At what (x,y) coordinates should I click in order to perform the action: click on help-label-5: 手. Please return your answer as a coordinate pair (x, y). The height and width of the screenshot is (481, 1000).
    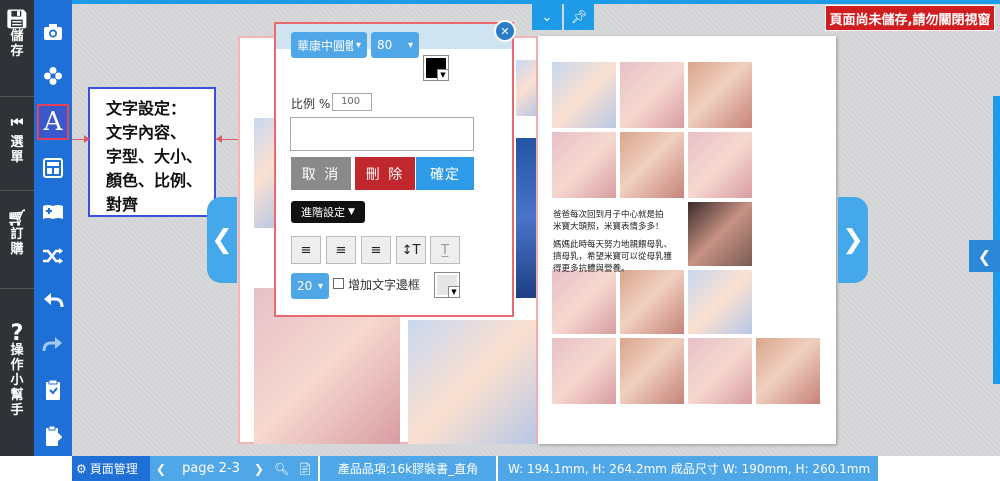
    Looking at the image, I should click on (17, 410).